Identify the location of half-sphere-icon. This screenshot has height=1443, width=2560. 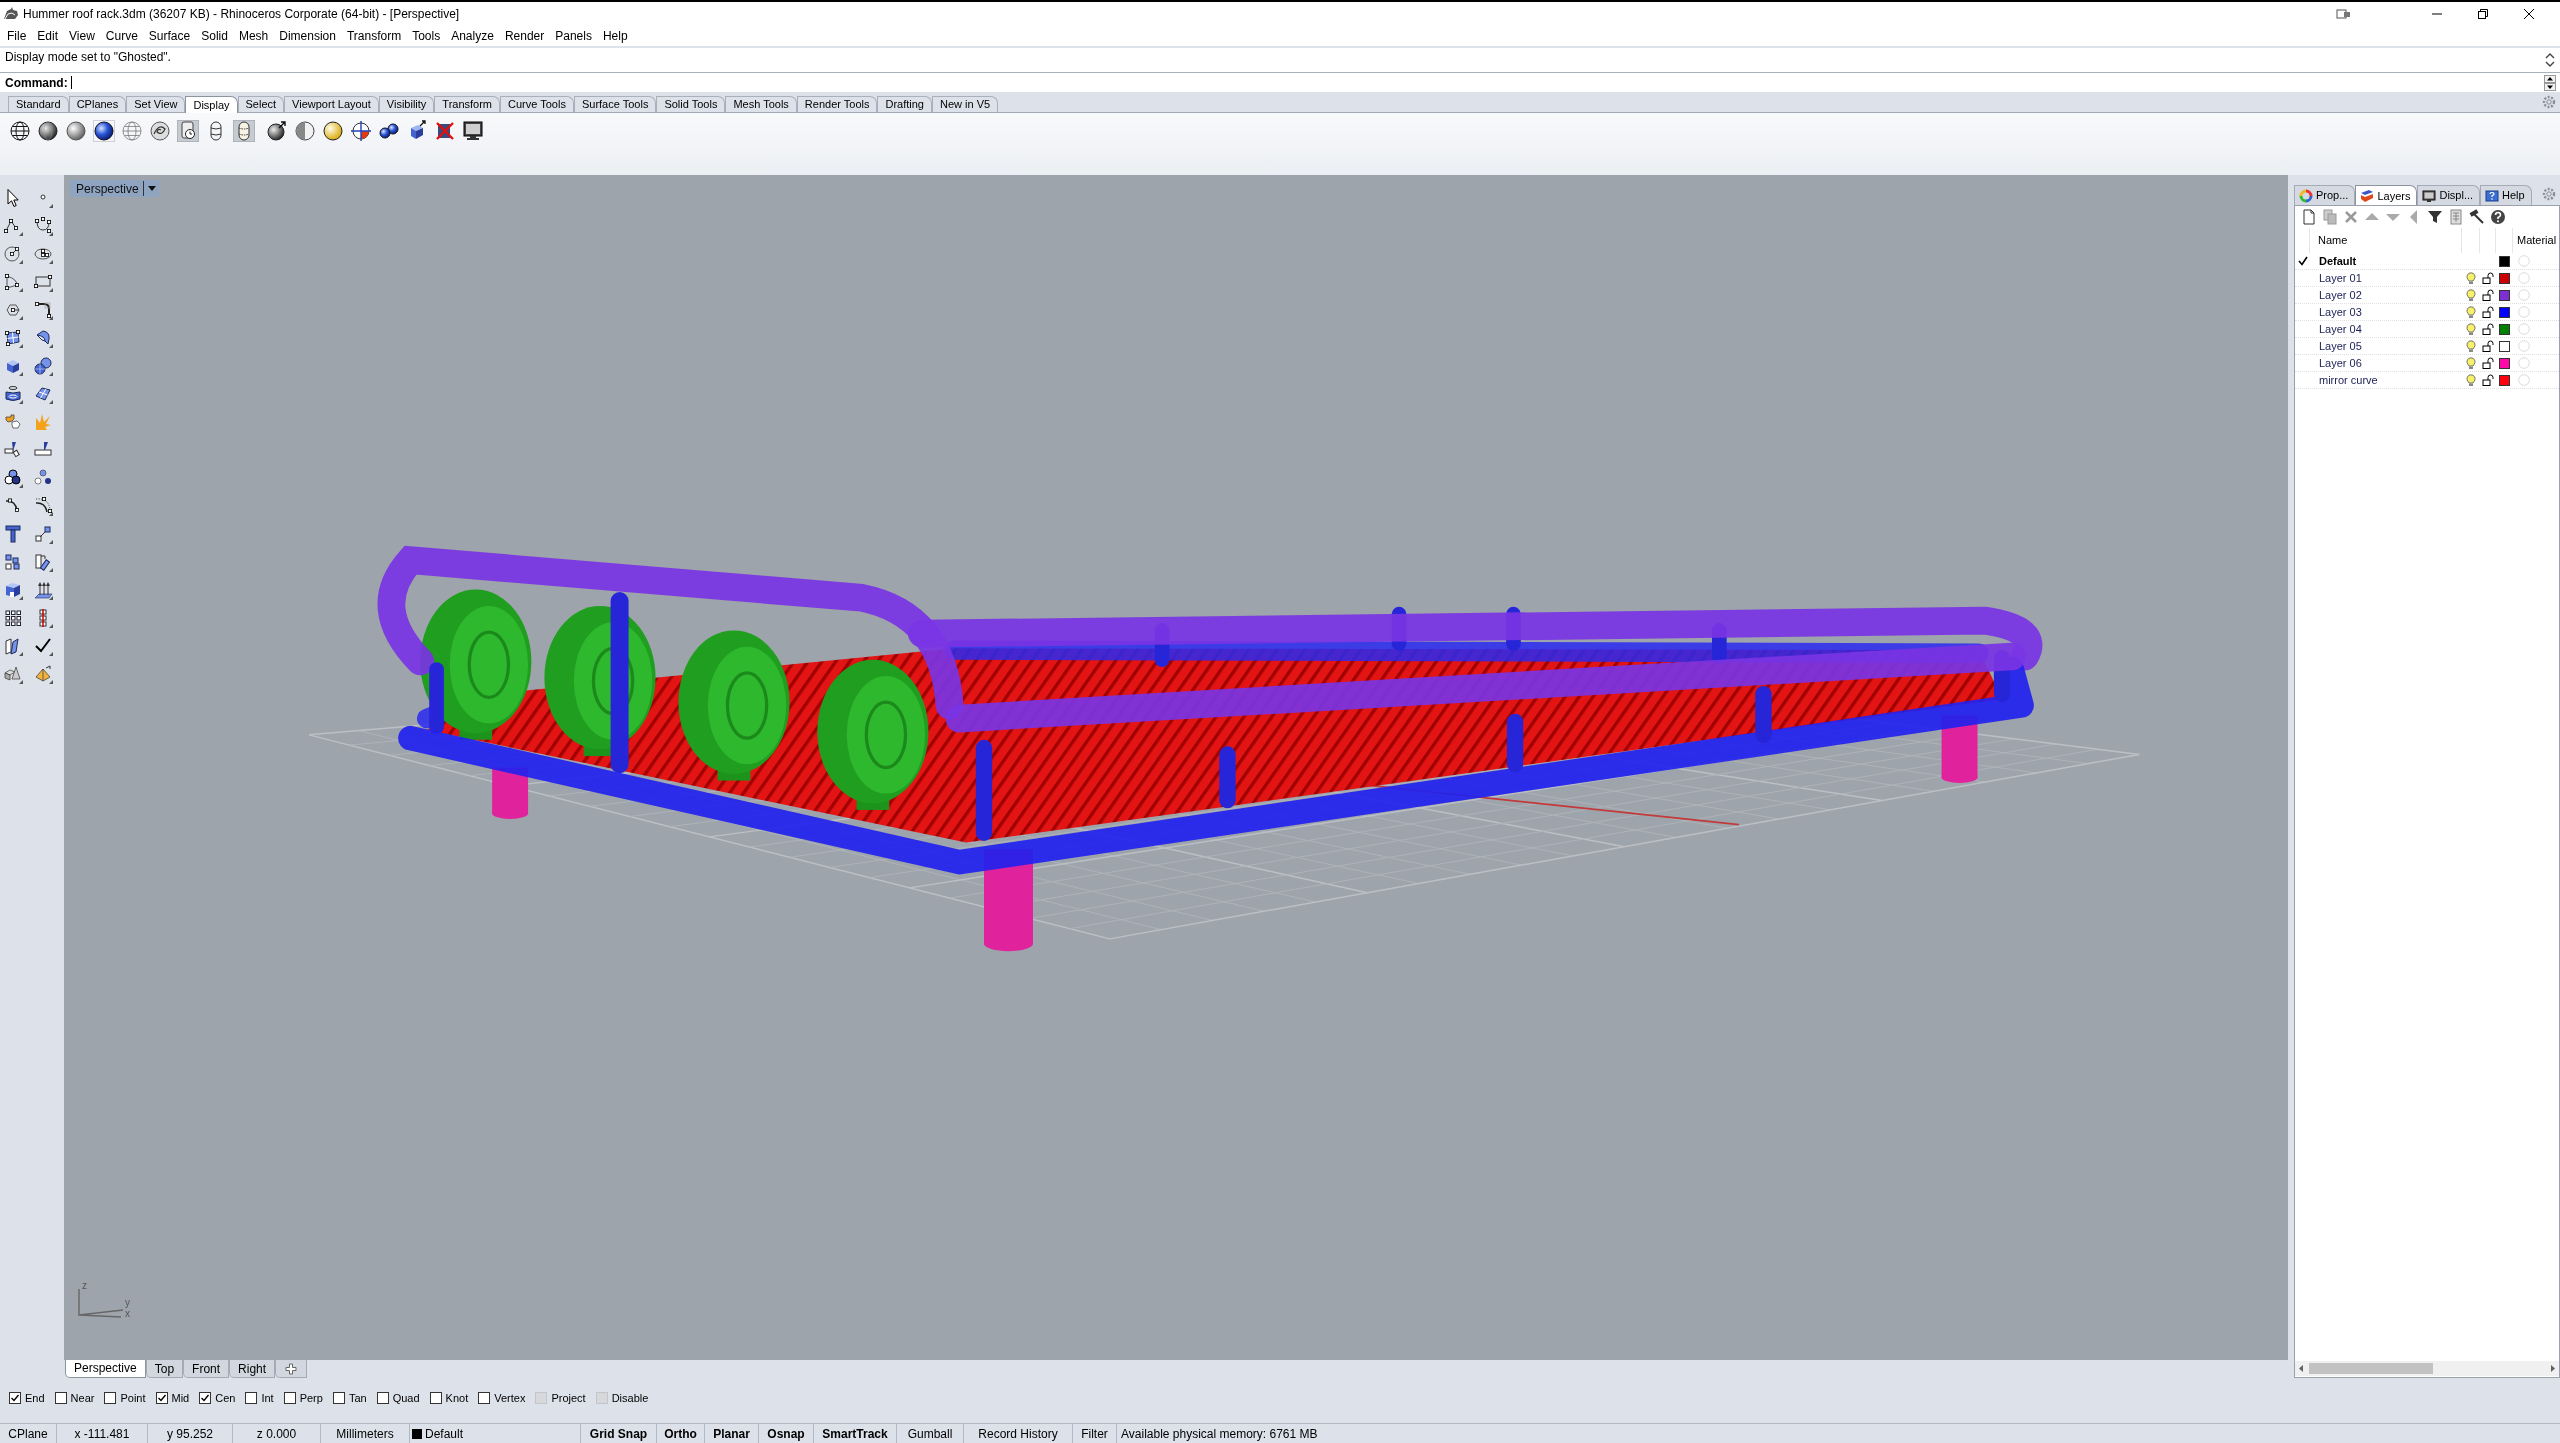
(305, 131).